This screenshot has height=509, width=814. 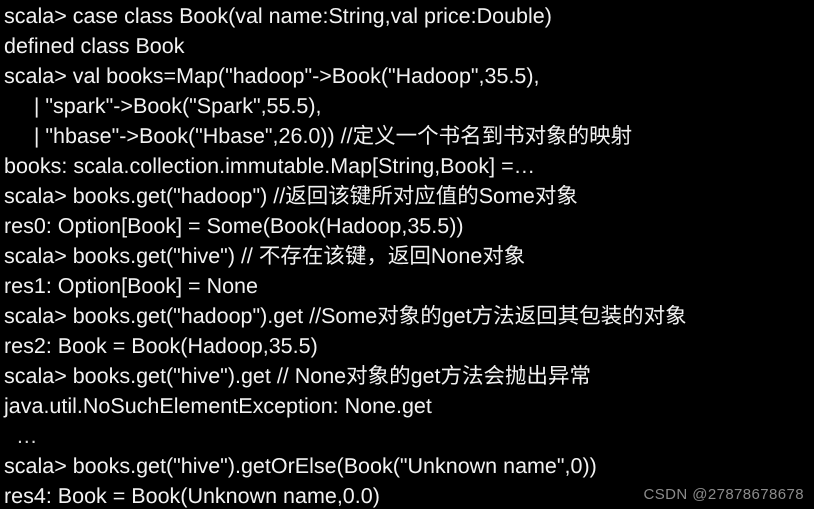 What do you see at coordinates (161, 346) in the screenshot?
I see `terminal-line: res2: Book = Book(Hadoop,35.5)` at bounding box center [161, 346].